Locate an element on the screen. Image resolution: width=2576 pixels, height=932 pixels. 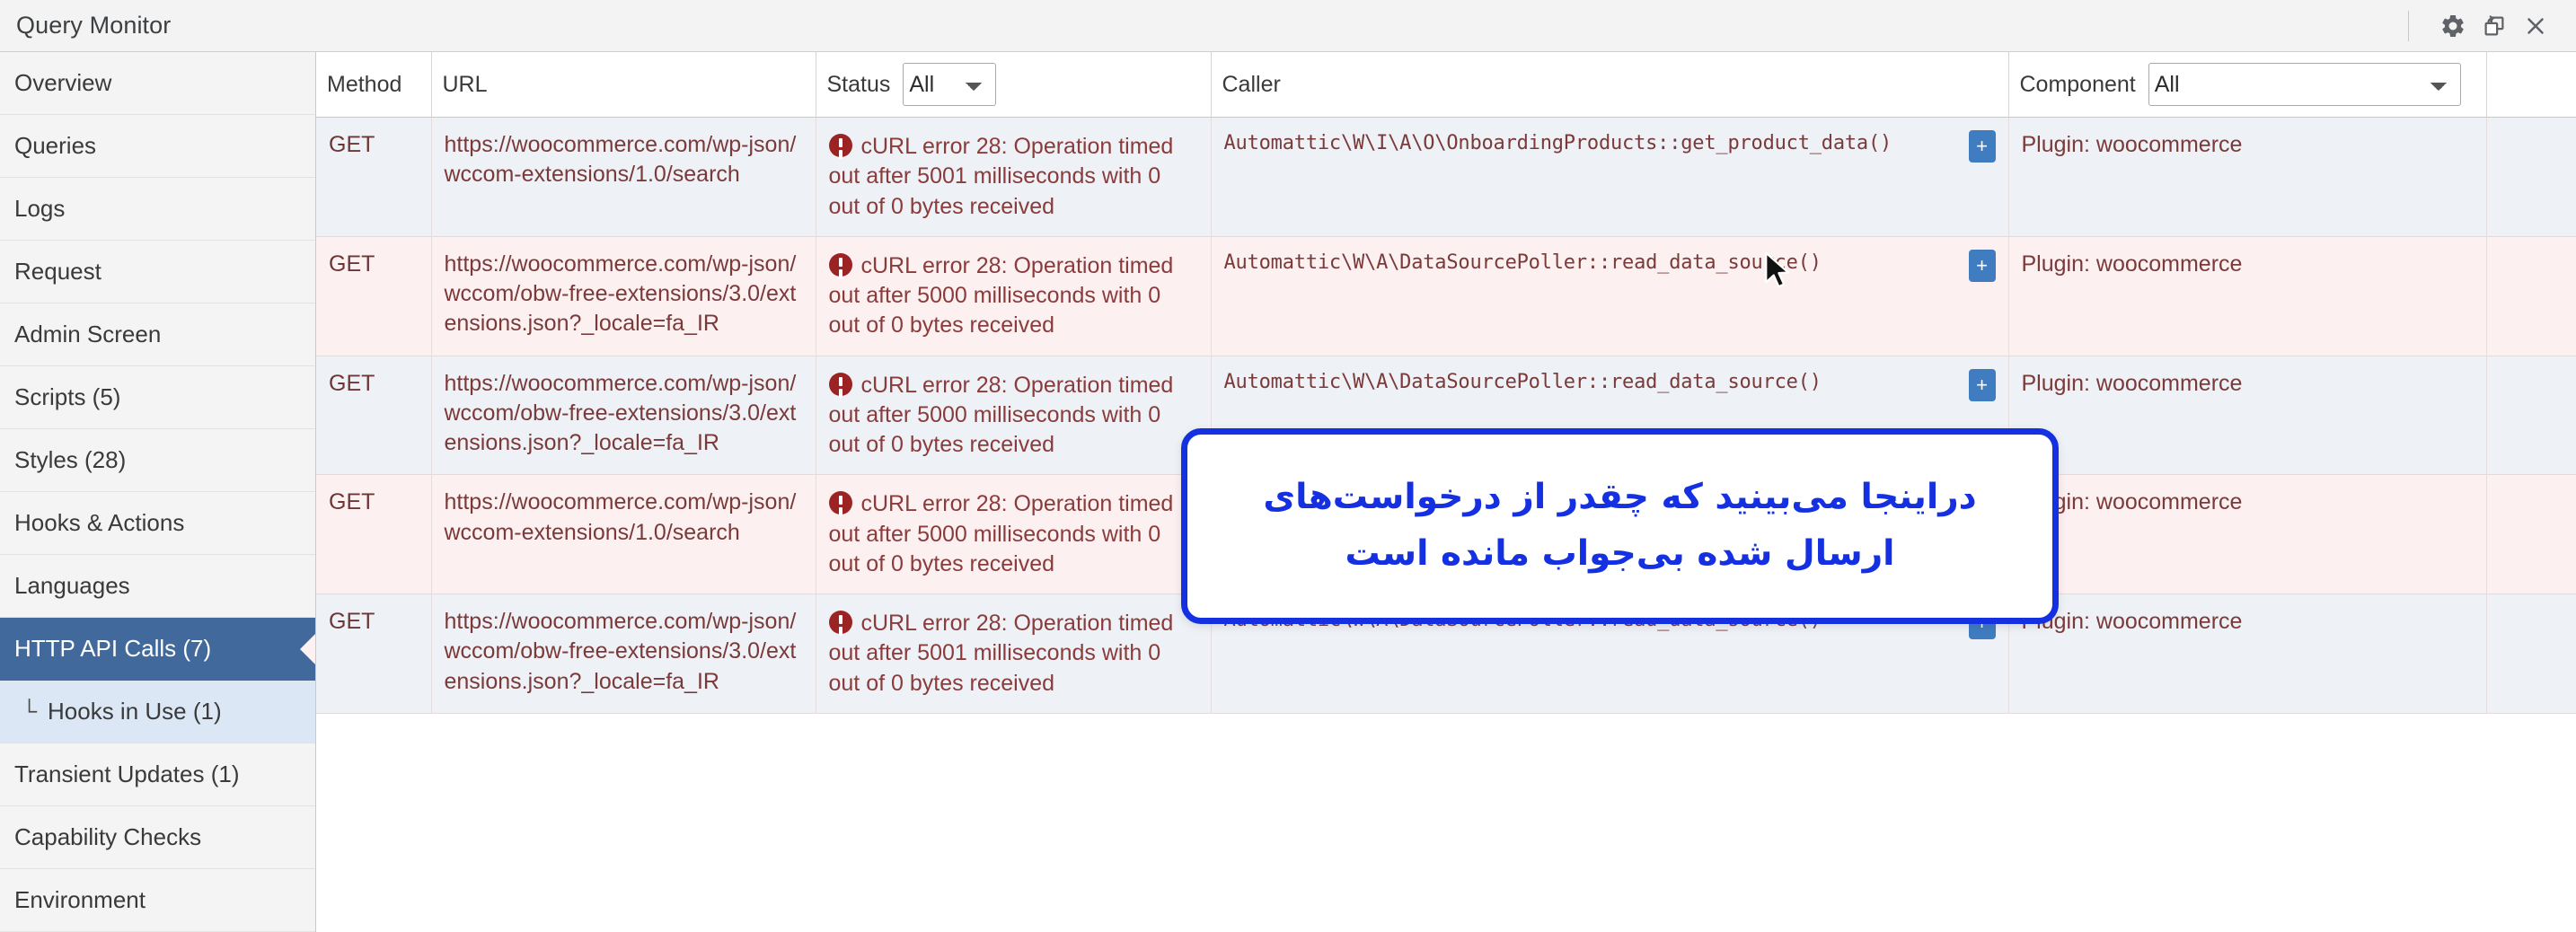
sidebar-item-admin-screen: Admin Screen is located at coordinates (157, 334).